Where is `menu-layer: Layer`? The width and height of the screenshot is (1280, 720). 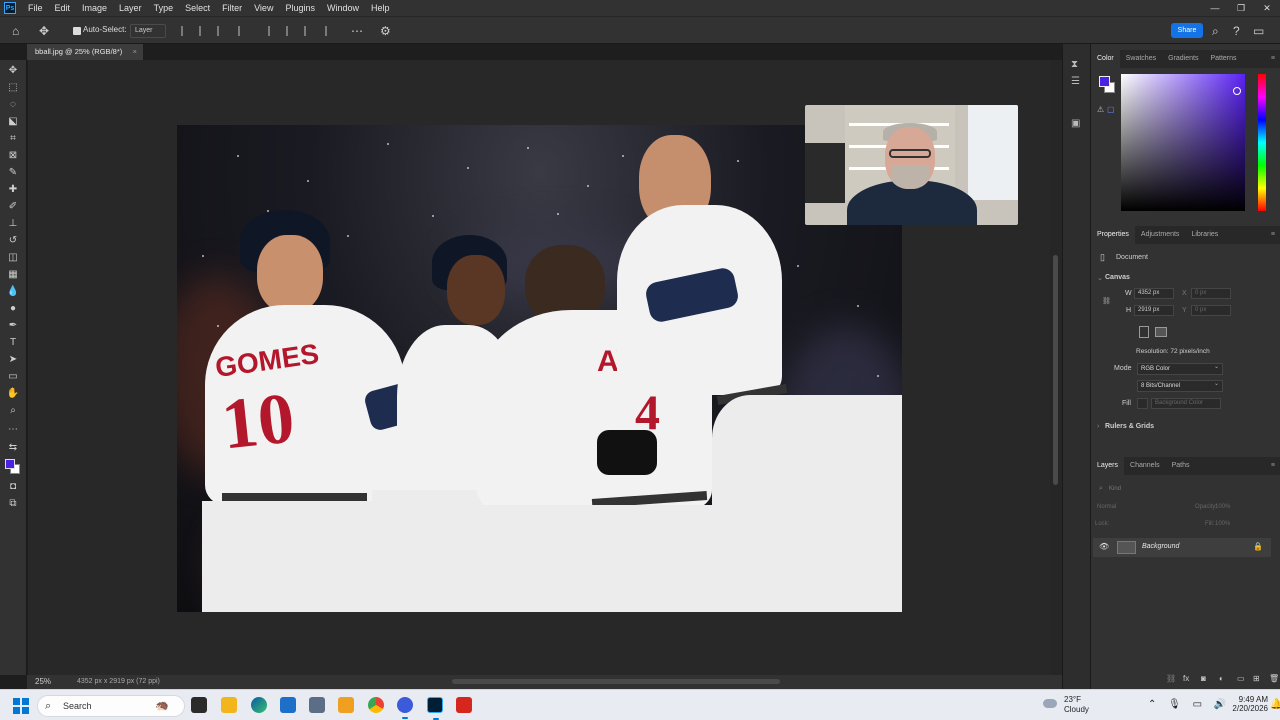 menu-layer: Layer is located at coordinates (130, 8).